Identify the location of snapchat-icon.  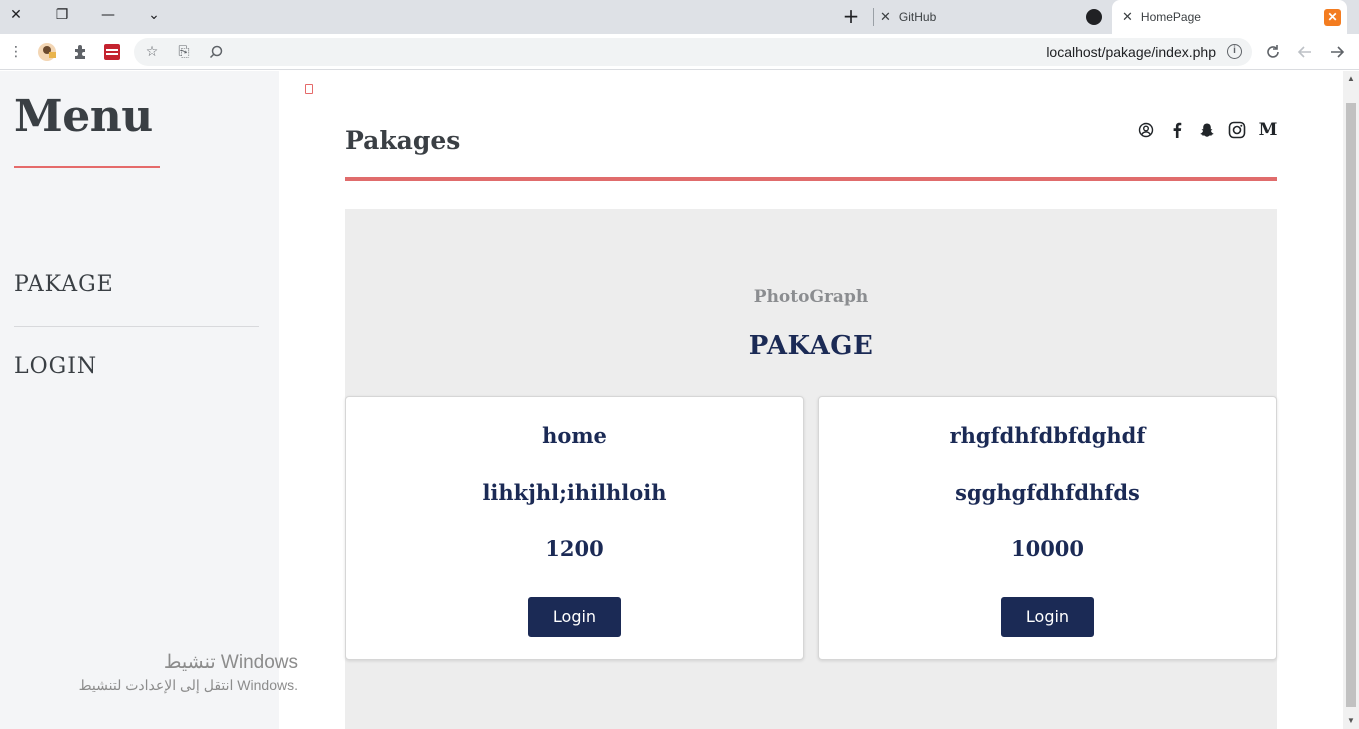
(1207, 130).